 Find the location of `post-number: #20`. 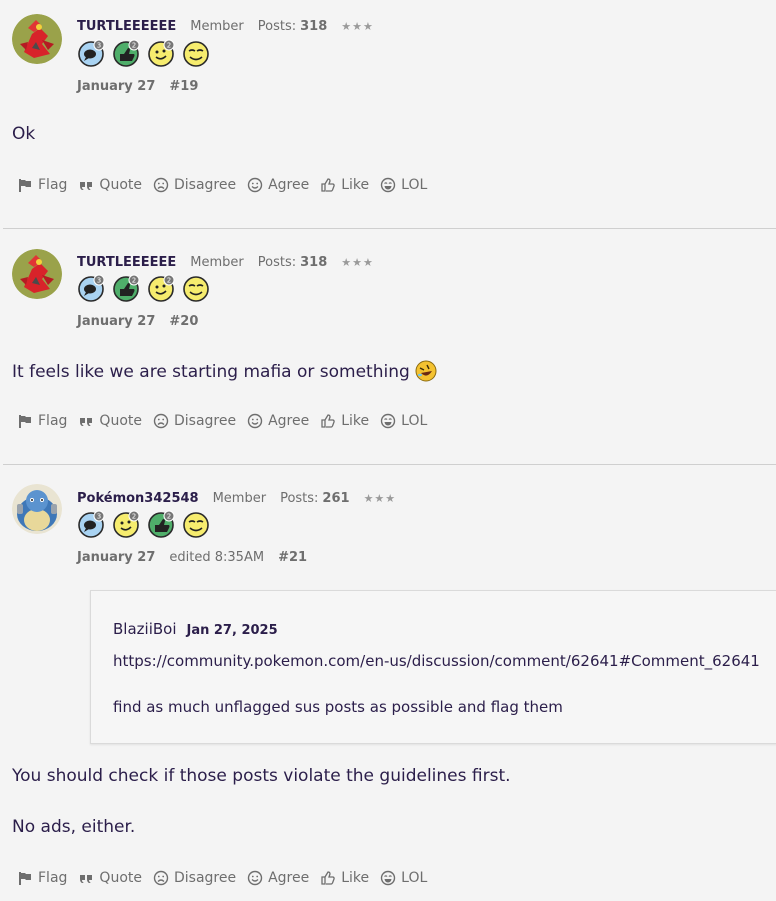

post-number: #20 is located at coordinates (183, 321).